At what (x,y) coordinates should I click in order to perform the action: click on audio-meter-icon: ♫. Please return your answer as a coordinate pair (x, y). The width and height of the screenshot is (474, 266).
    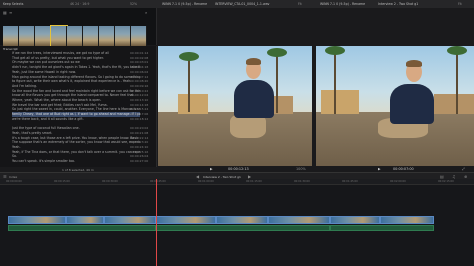
    Looking at the image, I should click on (454, 176).